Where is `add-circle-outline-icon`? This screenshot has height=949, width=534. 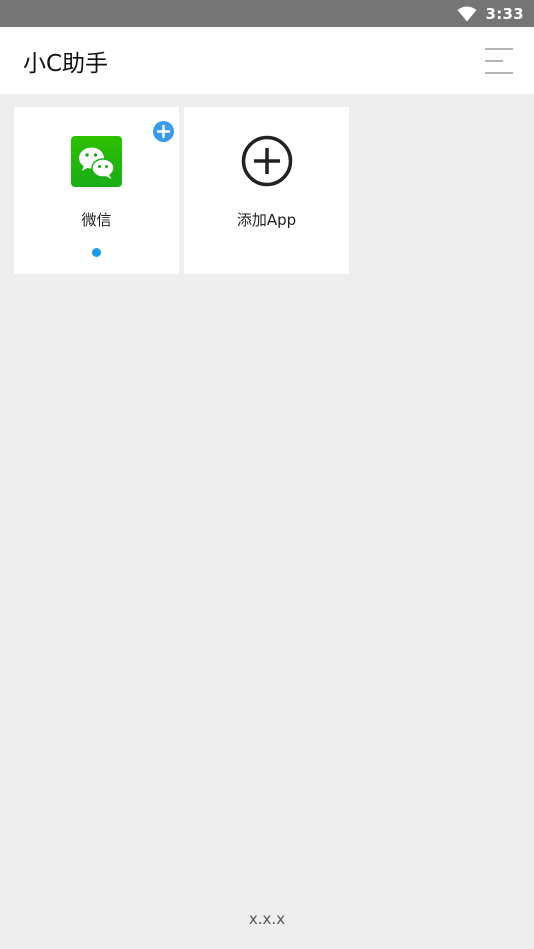 add-circle-outline-icon is located at coordinates (266, 161).